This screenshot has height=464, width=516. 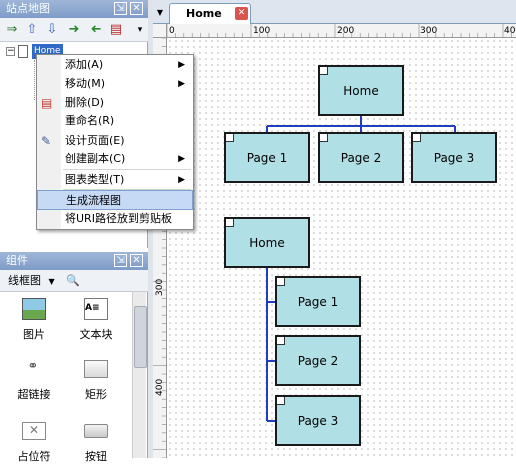 What do you see at coordinates (118, 218) in the screenshot?
I see `menu-item-copy-uri-label: 将URI路径放到剪贴板` at bounding box center [118, 218].